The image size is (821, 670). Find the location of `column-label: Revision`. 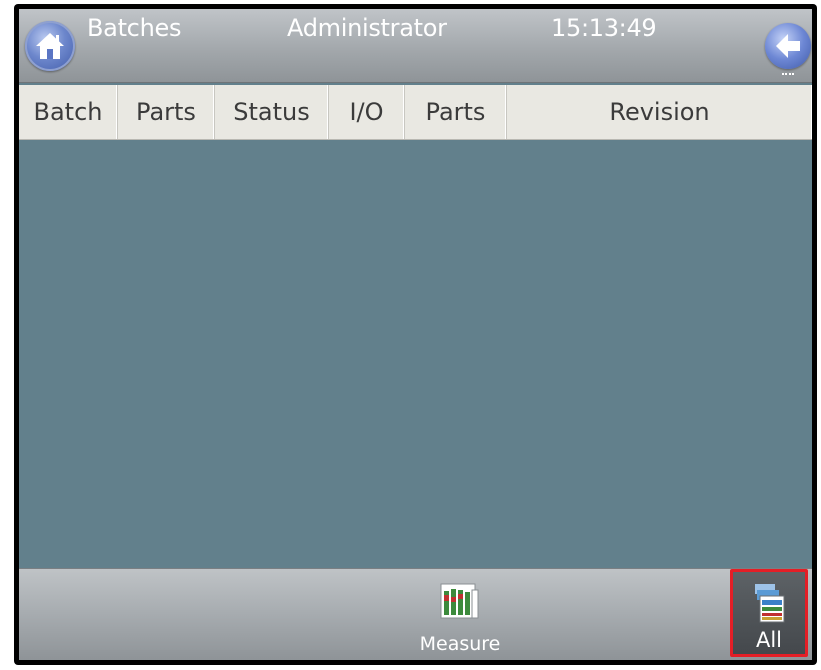

column-label: Revision is located at coordinates (659, 112).